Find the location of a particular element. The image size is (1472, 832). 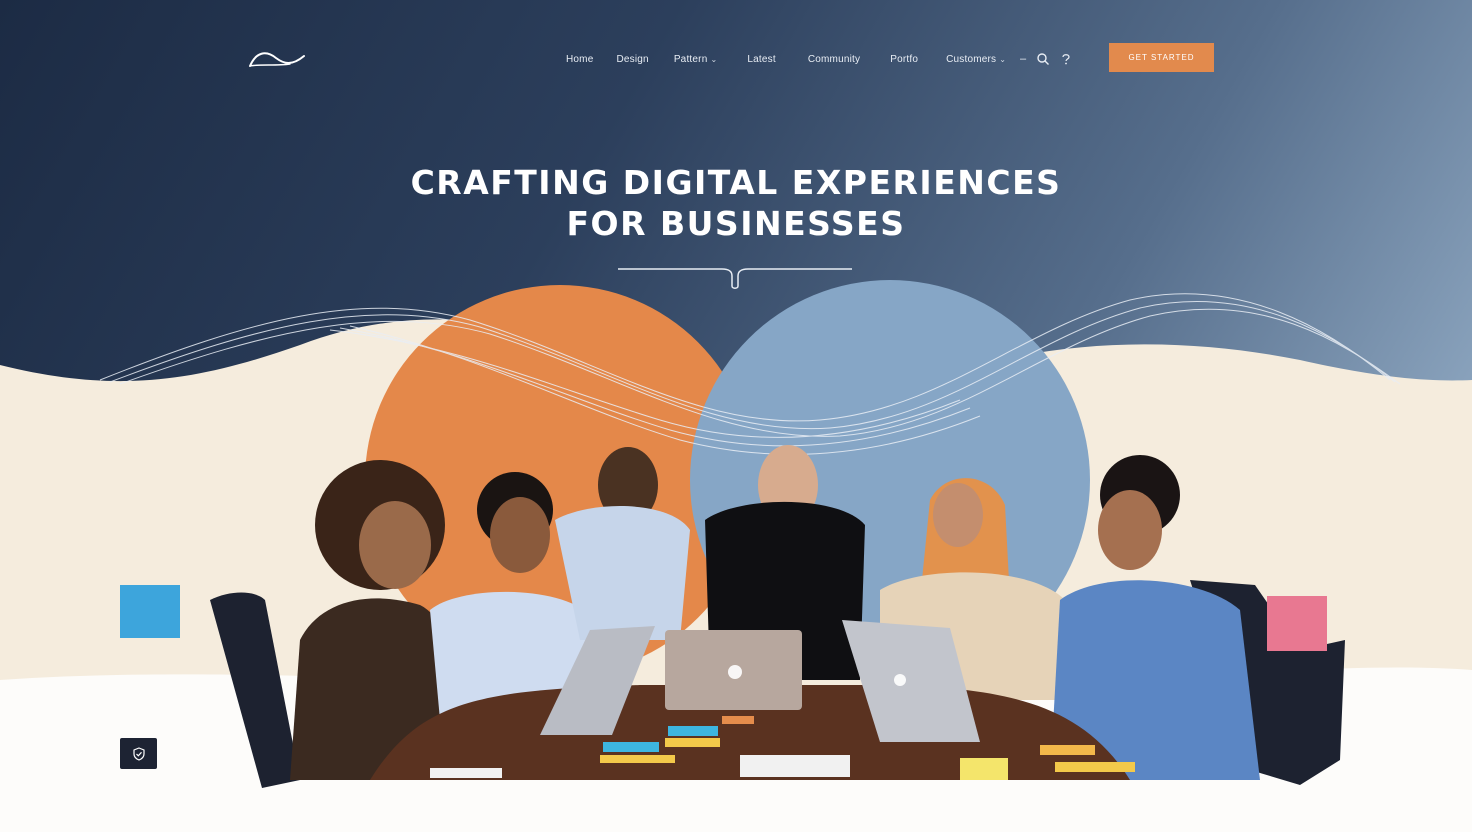

hero-headline-line2: FOR BUSINESSES is located at coordinates (736, 223).